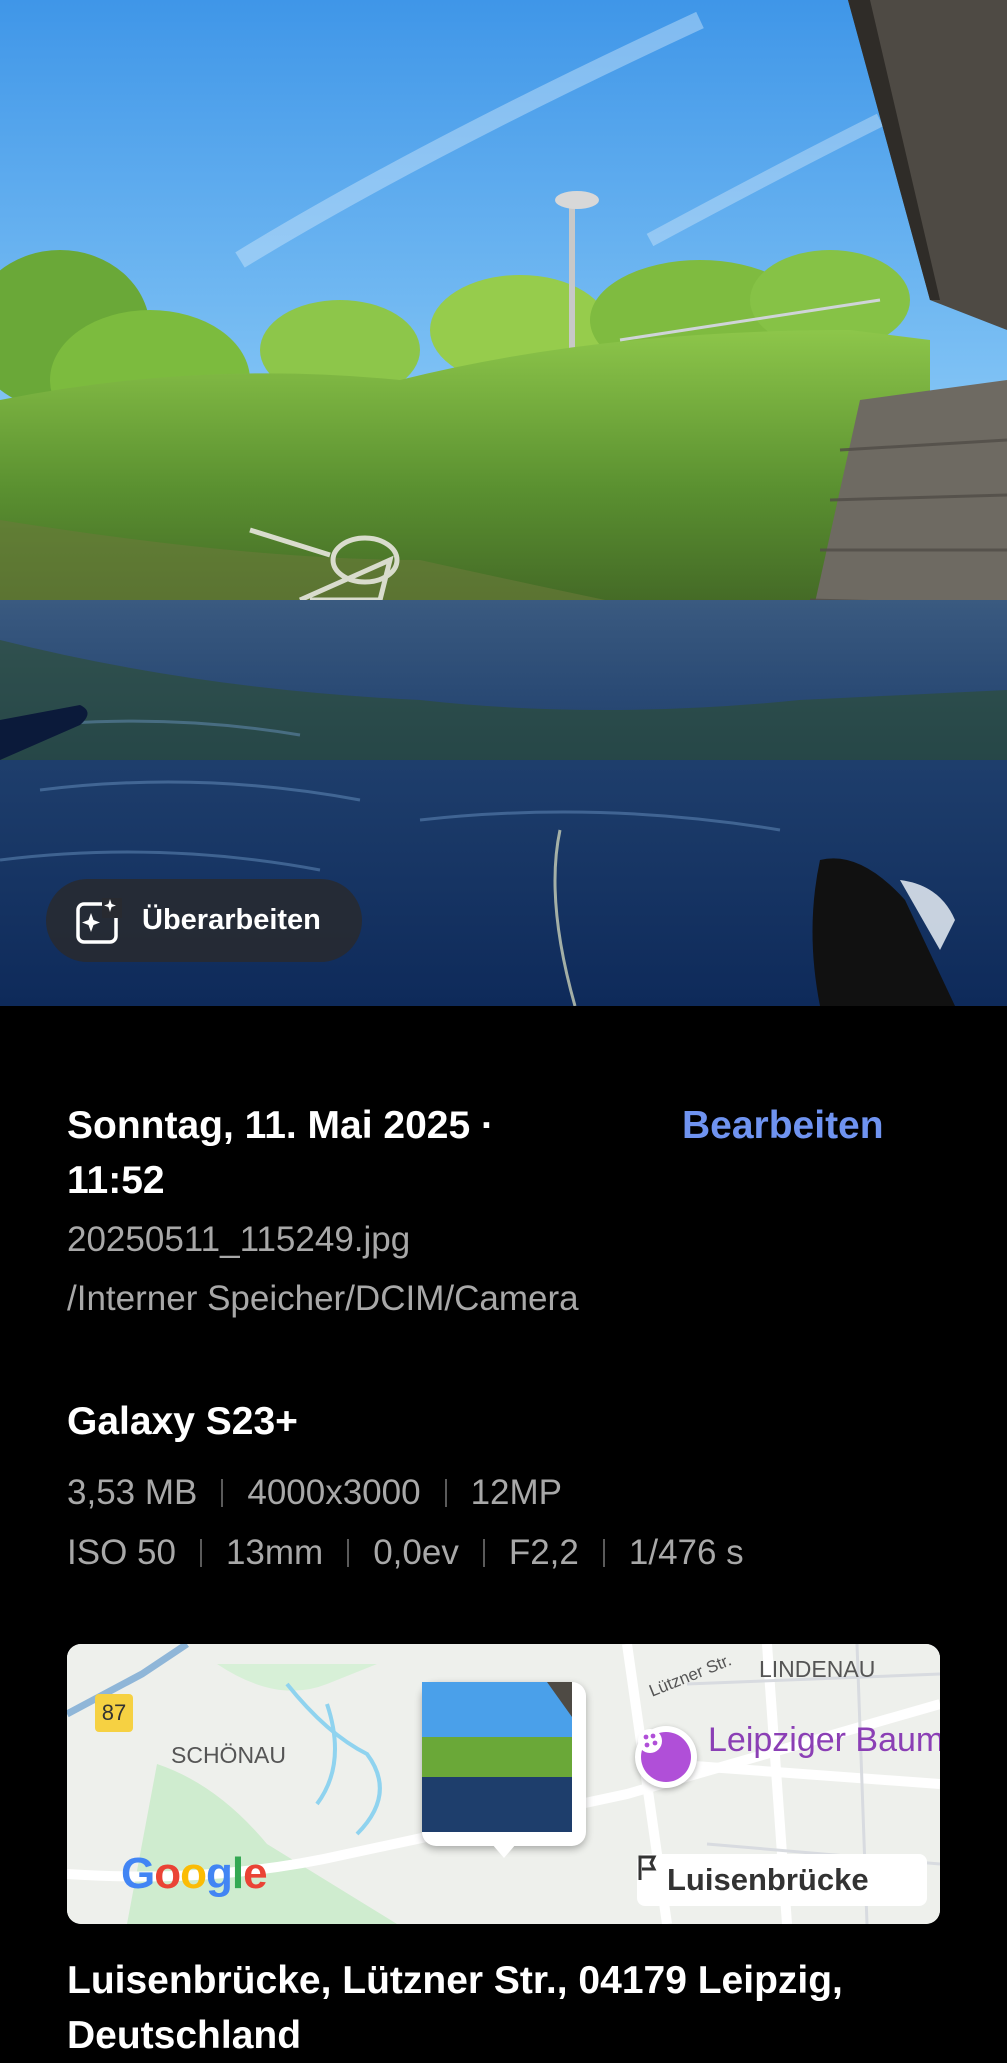 The image size is (1007, 2063). Describe the element at coordinates (504, 1851) in the screenshot. I see `thumbnail-pointer` at that location.